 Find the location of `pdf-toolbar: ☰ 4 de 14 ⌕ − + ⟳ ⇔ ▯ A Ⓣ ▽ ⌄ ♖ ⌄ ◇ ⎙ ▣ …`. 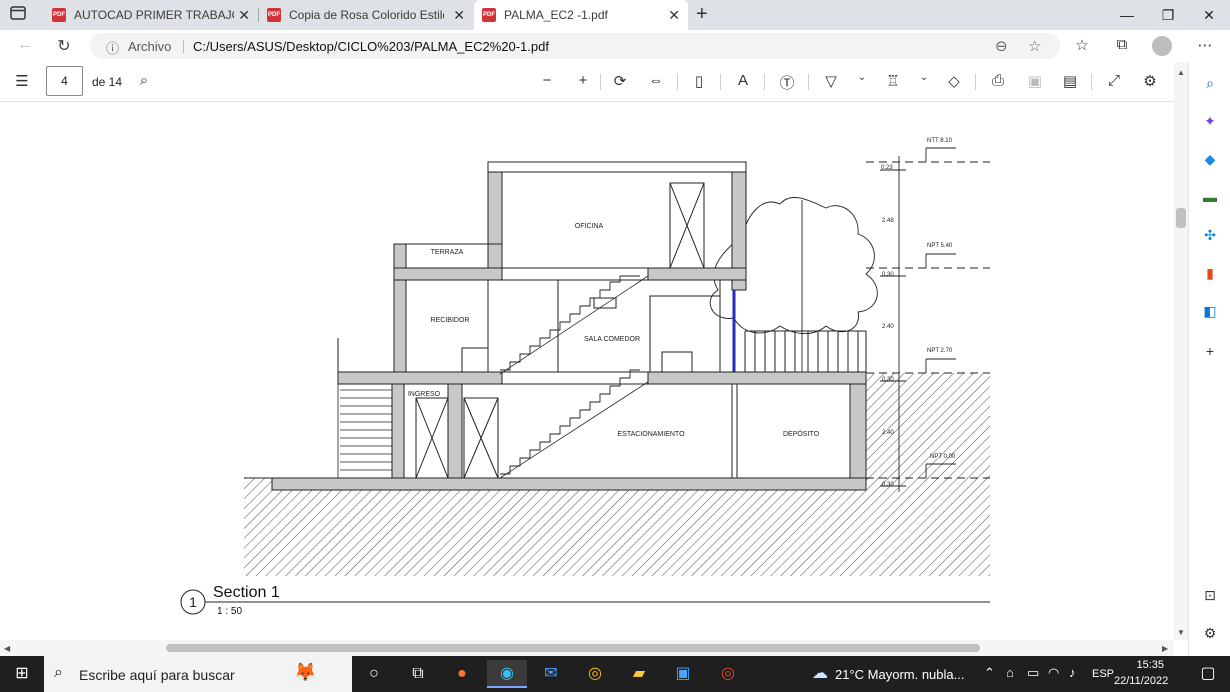

pdf-toolbar: ☰ 4 de 14 ⌕ − + ⟳ ⇔ ▯ A Ⓣ ▽ ⌄ ♖ ⌄ ◇ ⎙ ▣ … is located at coordinates (594, 82).